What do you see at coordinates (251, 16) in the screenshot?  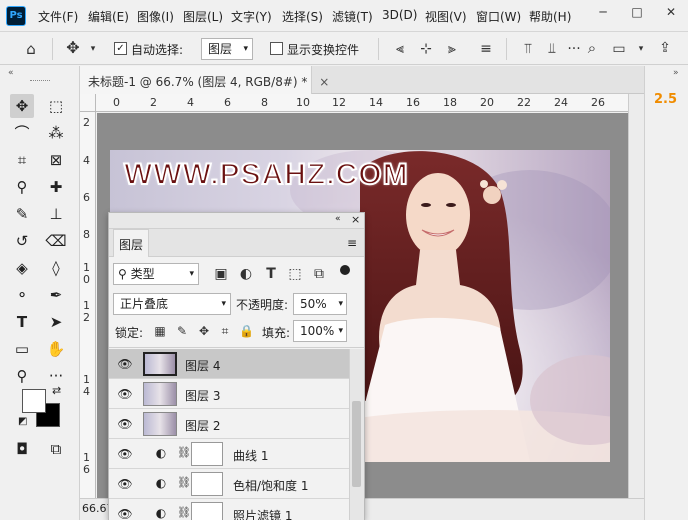 I see `menu-type: 文字(Y)` at bounding box center [251, 16].